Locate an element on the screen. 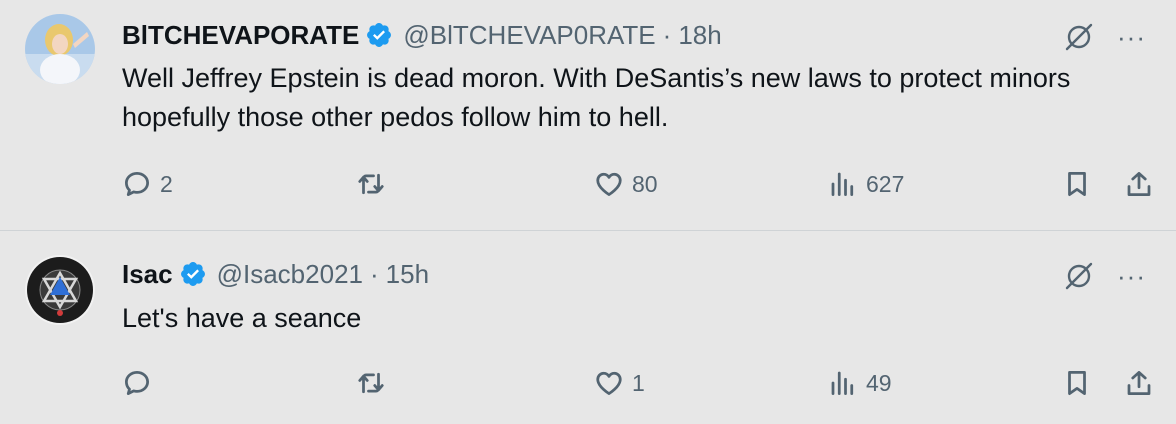 The image size is (1176, 424). like-button: 80 is located at coordinates (626, 184).